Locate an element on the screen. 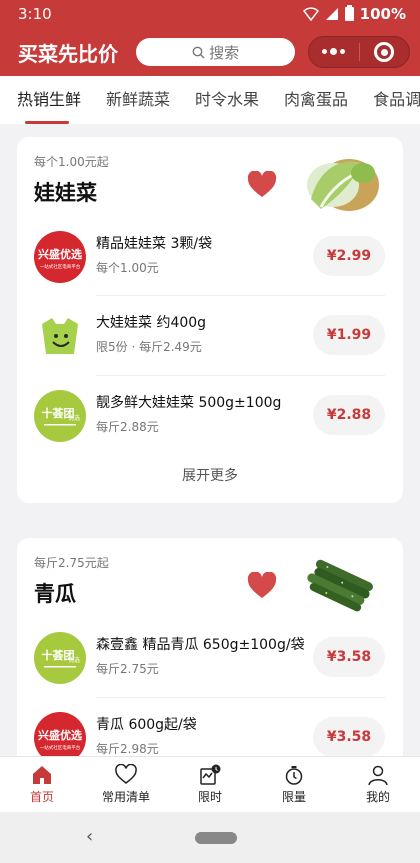 The image size is (420, 863). search-input: 搜索 is located at coordinates (215, 52).